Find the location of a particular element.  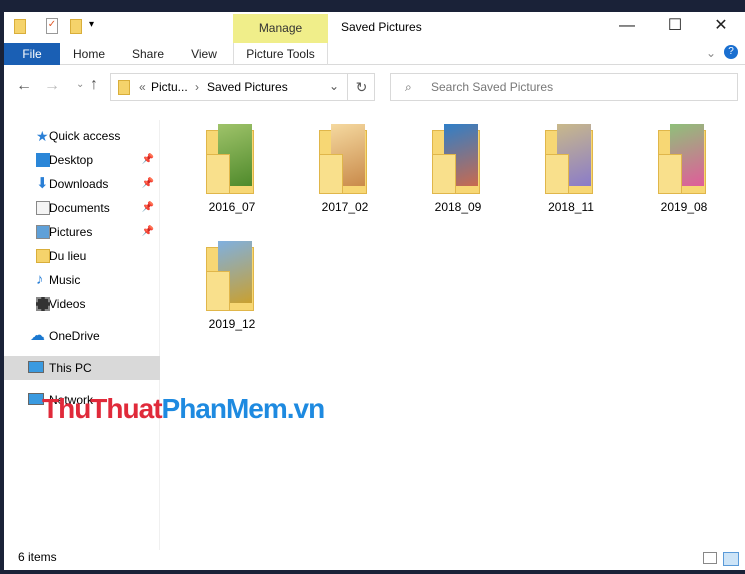

breadcrumb-overflow: « is located at coordinates (142, 87).